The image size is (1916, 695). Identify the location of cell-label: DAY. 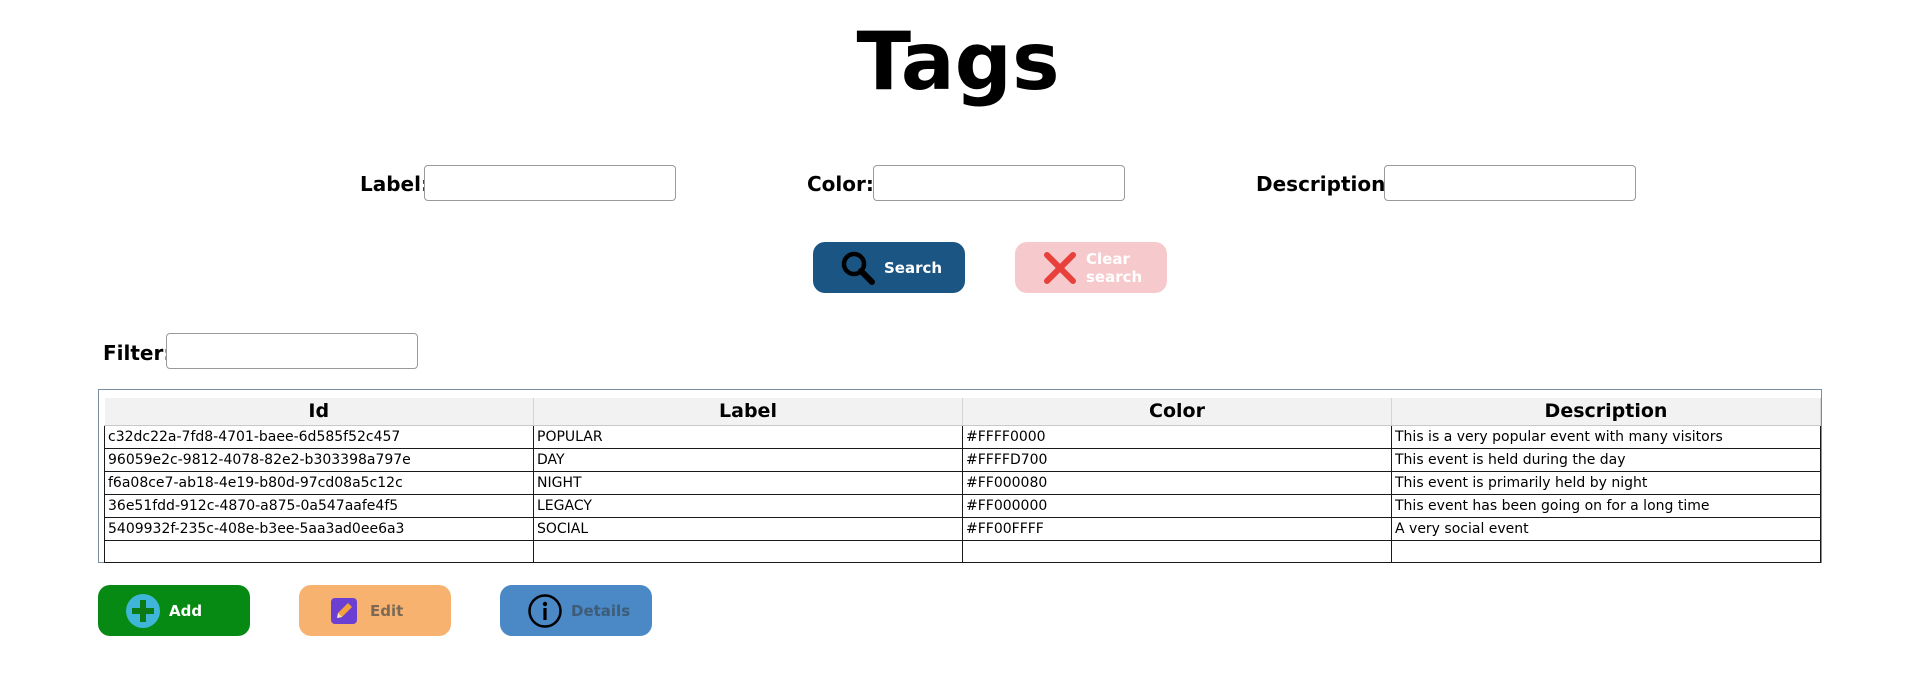
(748, 460).